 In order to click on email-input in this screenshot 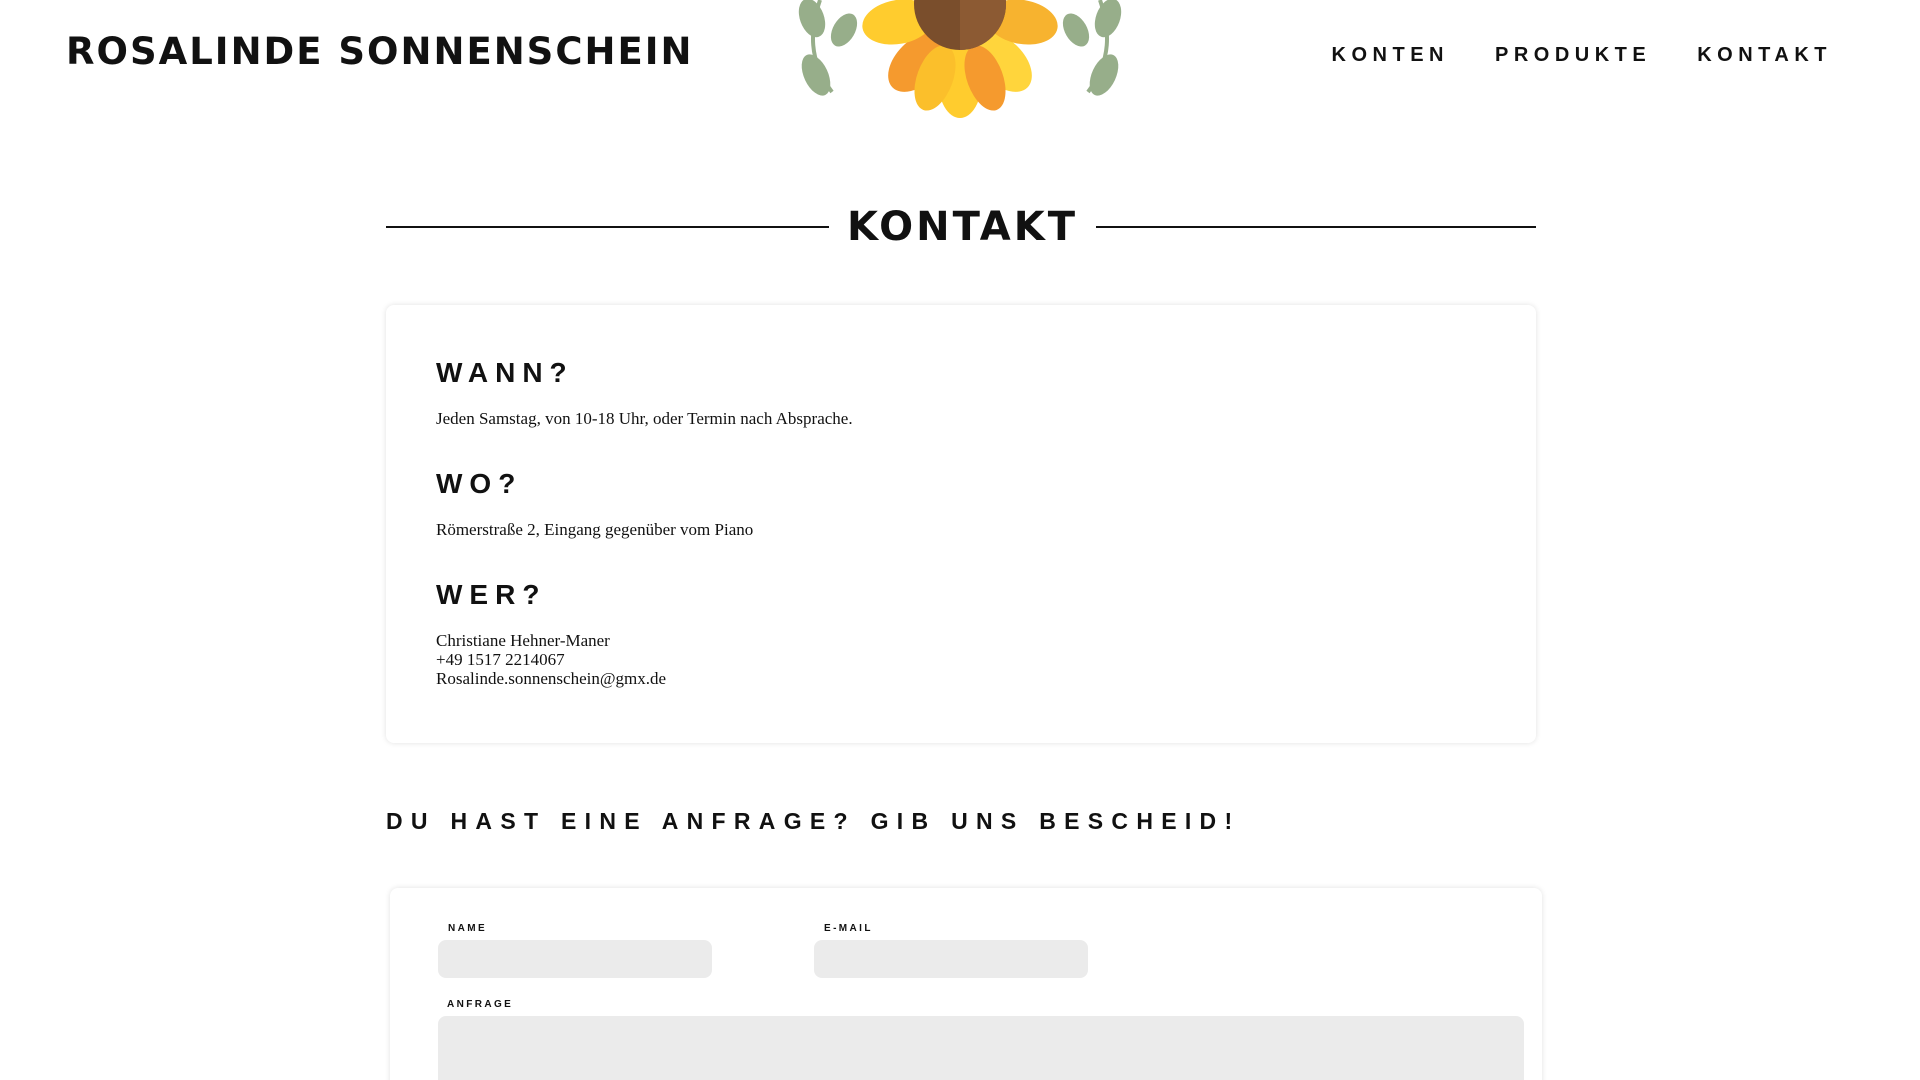, I will do `click(951, 959)`.